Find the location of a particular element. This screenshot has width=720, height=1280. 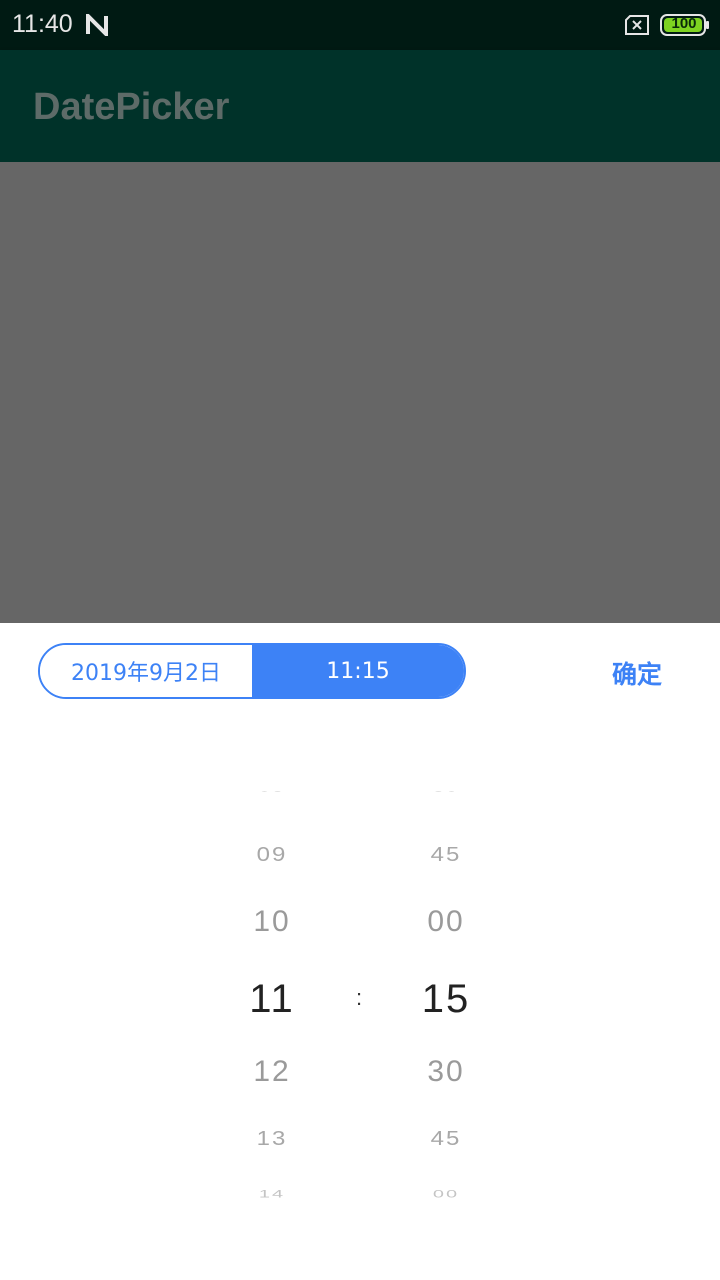

hour-option: 10 is located at coordinates (272, 922).